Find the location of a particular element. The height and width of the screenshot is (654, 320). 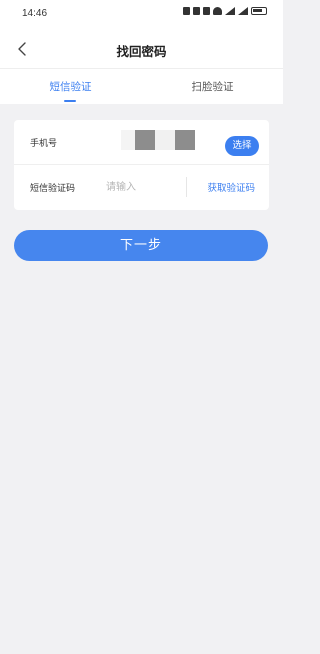

page-title: 找回密码 is located at coordinates (141, 51).